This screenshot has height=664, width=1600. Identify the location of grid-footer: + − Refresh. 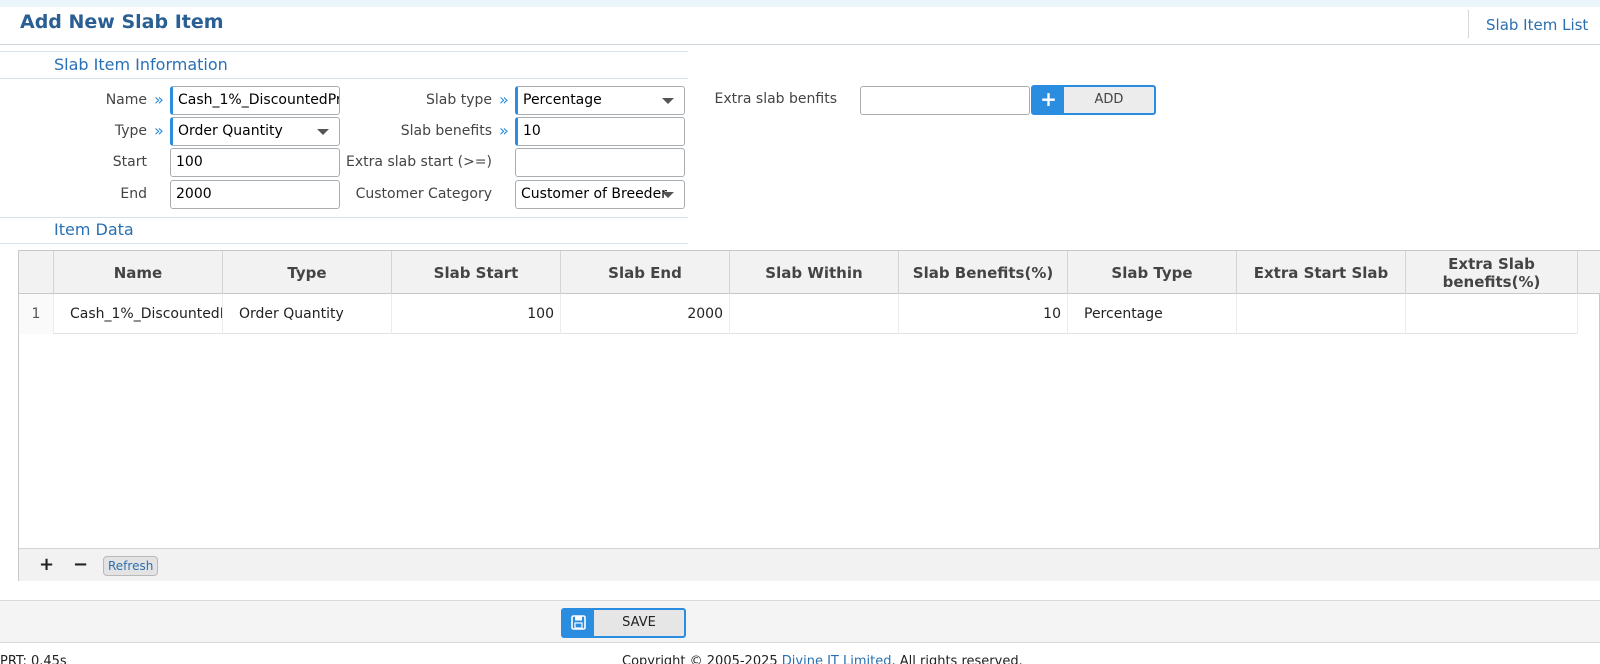
(809, 564).